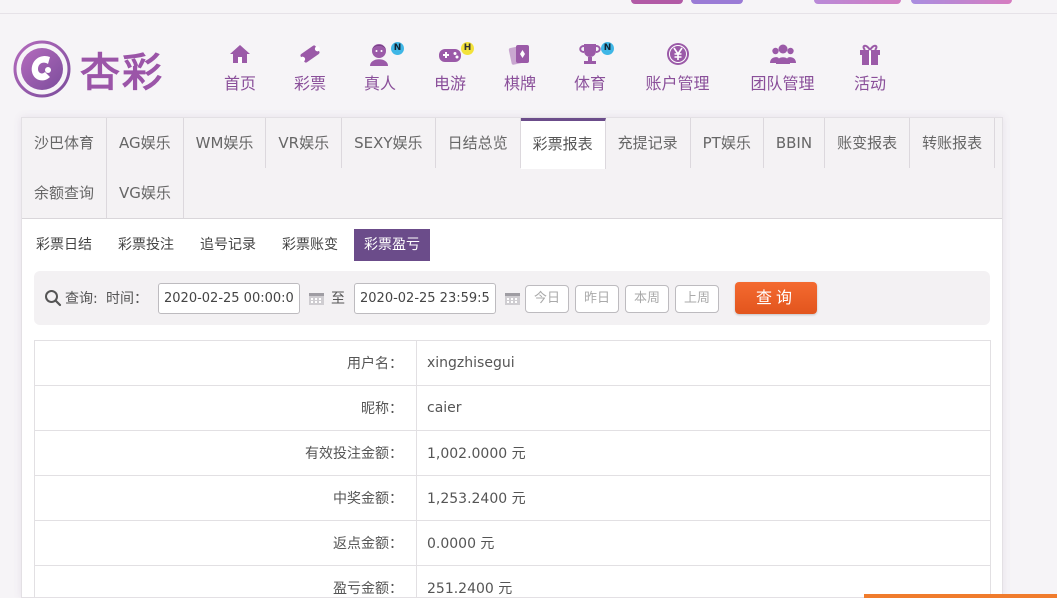 This screenshot has height=598, width=1057. I want to click on nav-item: N 真人, so click(380, 70).